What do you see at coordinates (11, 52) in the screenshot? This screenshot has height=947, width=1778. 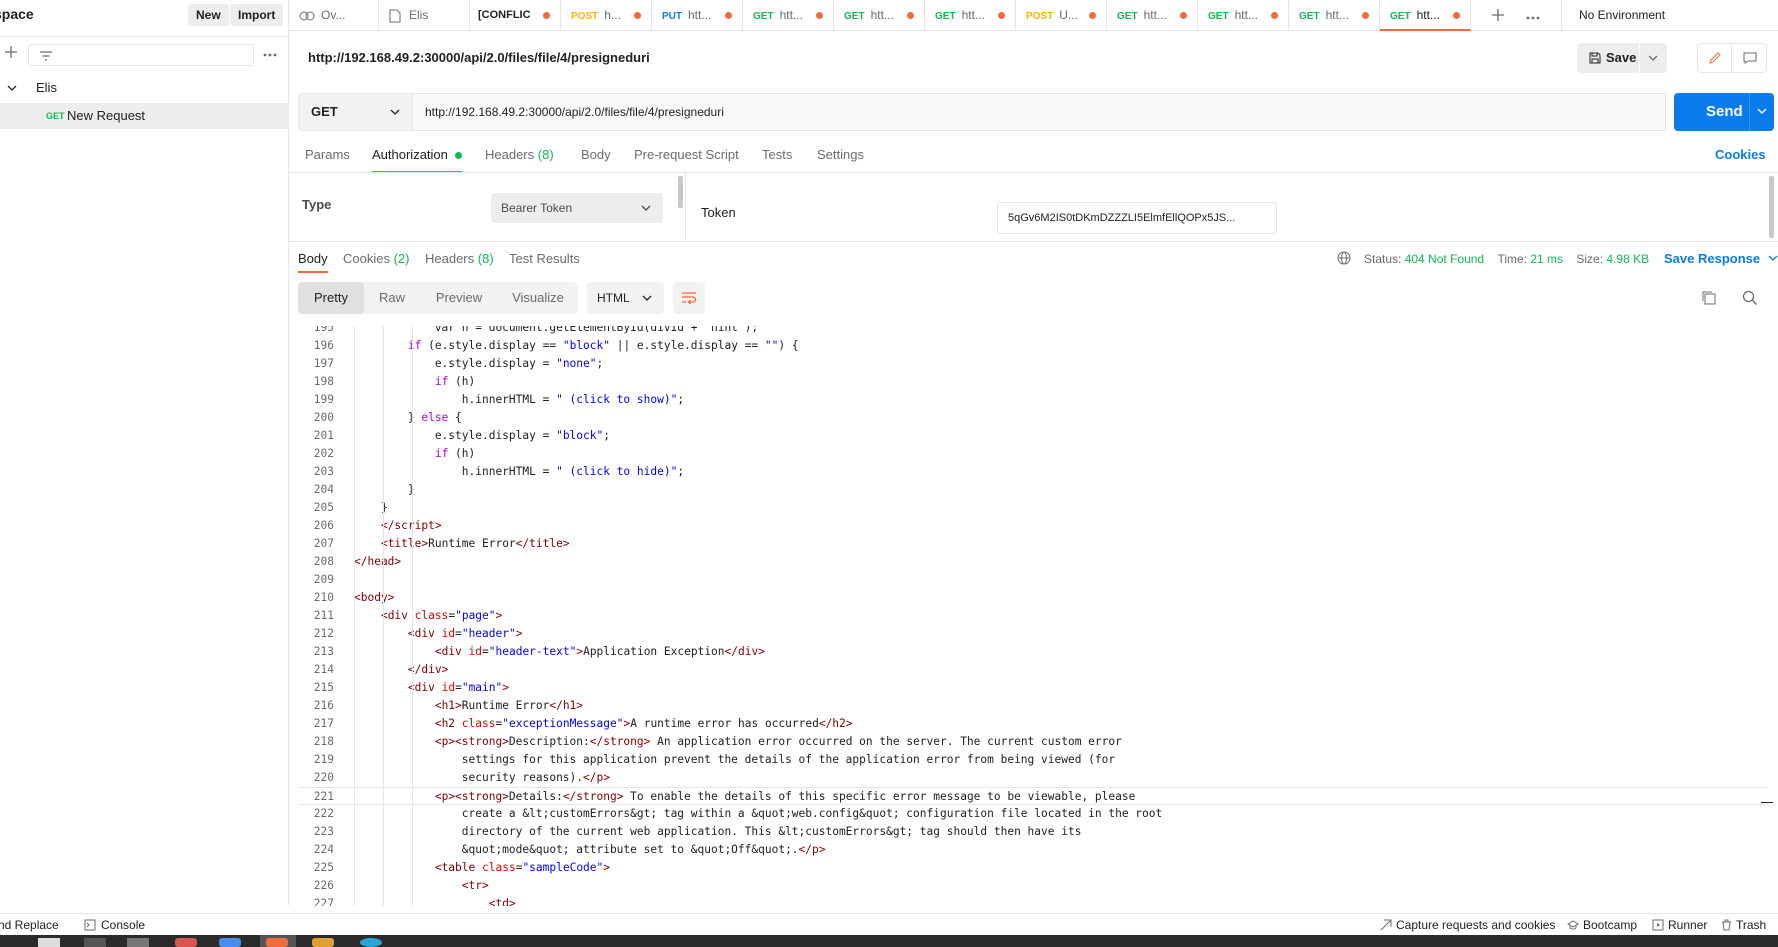 I see `plus-icon` at bounding box center [11, 52].